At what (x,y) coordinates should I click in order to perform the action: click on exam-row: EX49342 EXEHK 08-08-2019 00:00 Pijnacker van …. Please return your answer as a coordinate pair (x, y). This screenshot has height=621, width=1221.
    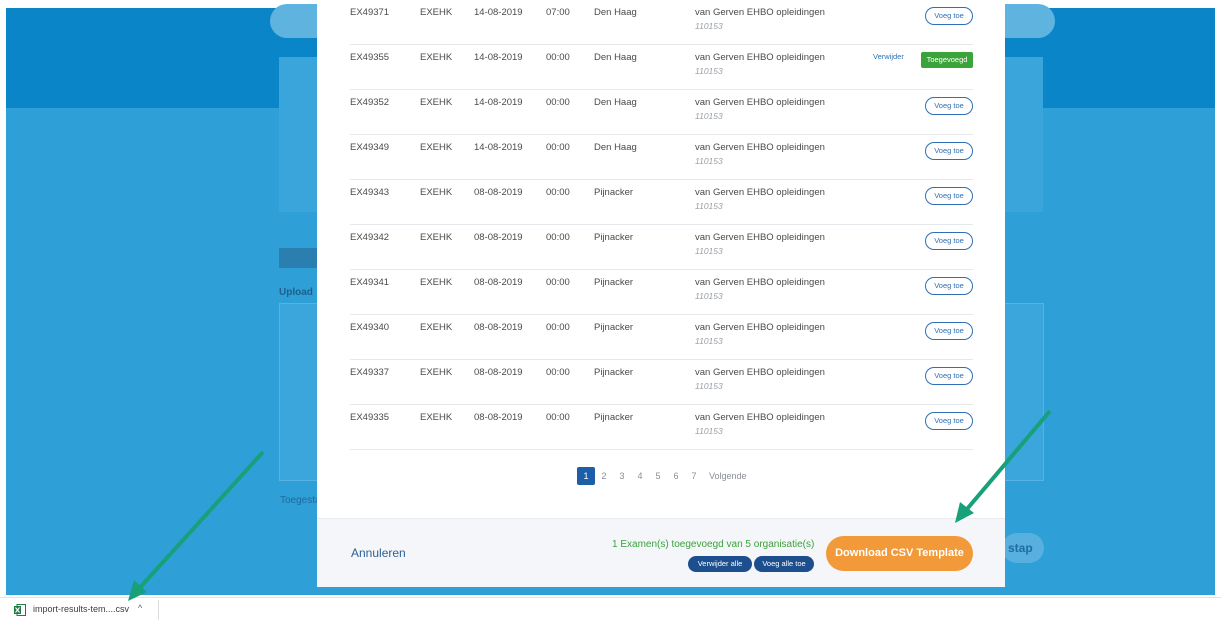
    Looking at the image, I should click on (661, 247).